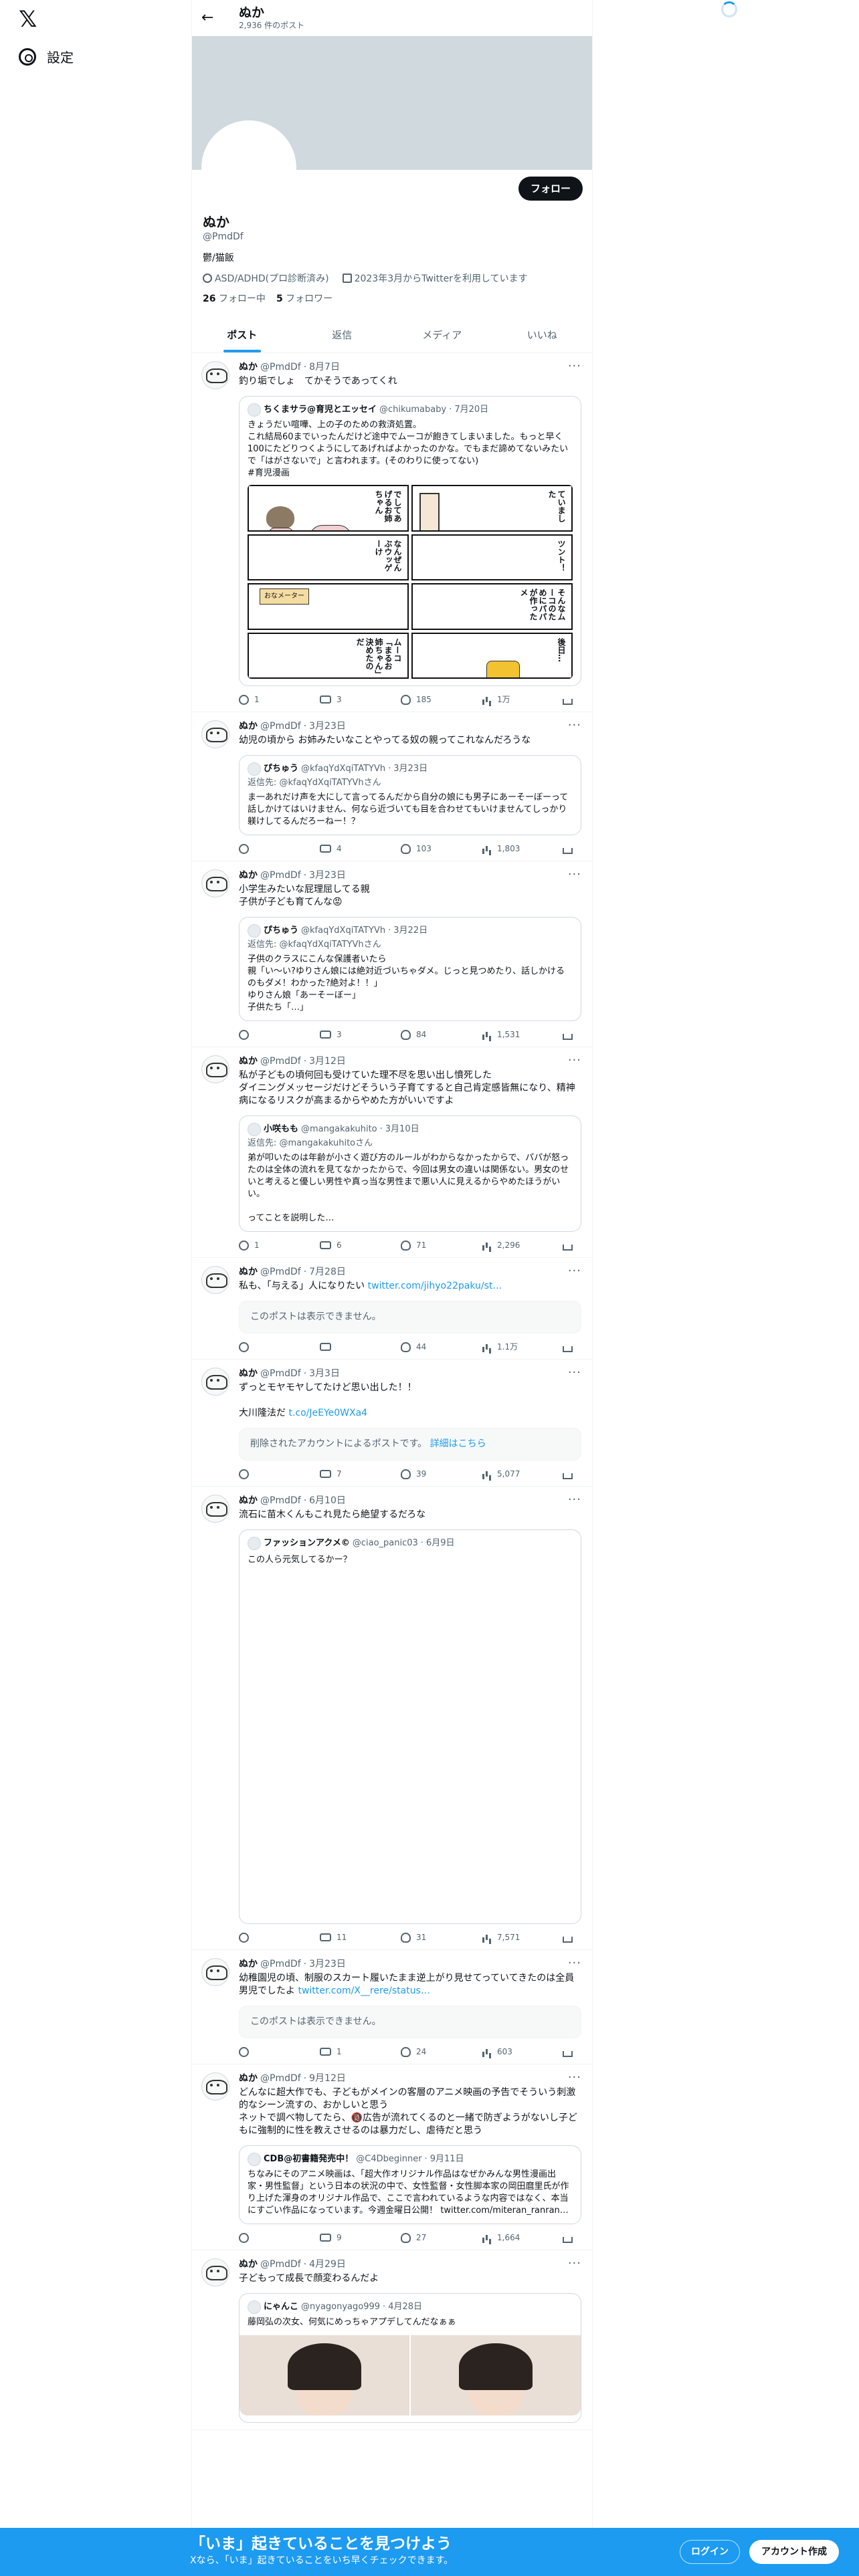  Describe the element at coordinates (421, 1938) in the screenshot. I see `like-button: 31` at that location.